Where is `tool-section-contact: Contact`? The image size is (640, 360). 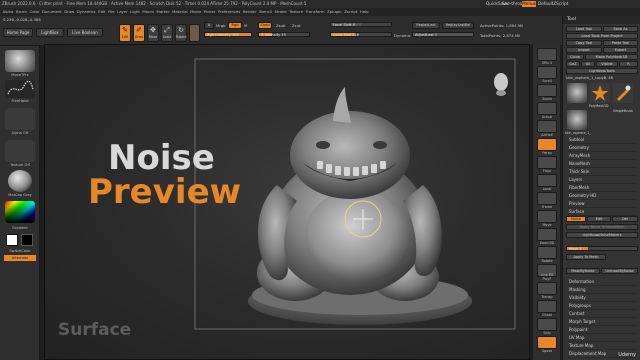 tool-section-contact: Contact is located at coordinates (602, 314).